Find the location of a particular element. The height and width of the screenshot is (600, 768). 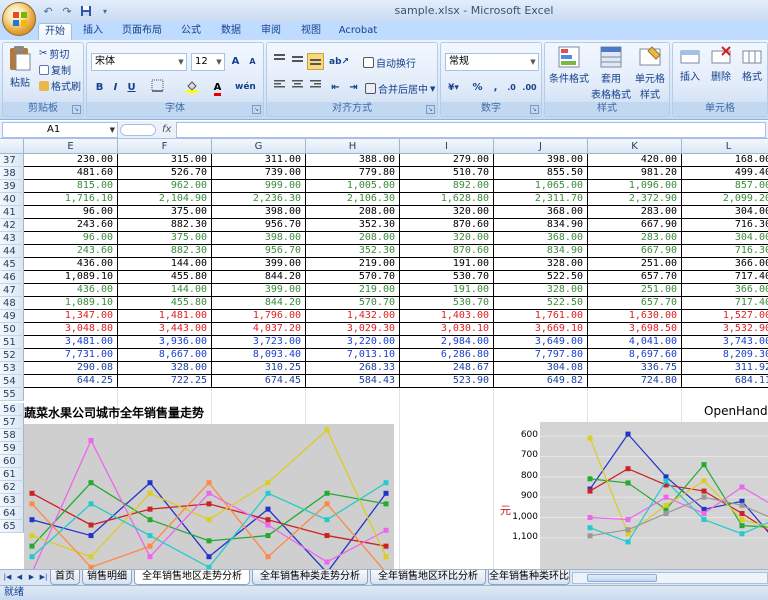

accounting-format-button: ¥▾ is located at coordinates (453, 87).